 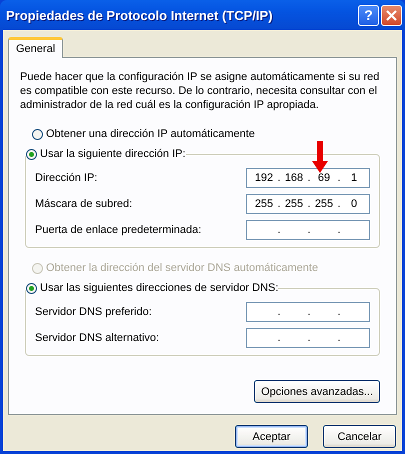 I want to click on ip-address-field: 255 . 255 . 255 . 0, so click(x=308, y=204).